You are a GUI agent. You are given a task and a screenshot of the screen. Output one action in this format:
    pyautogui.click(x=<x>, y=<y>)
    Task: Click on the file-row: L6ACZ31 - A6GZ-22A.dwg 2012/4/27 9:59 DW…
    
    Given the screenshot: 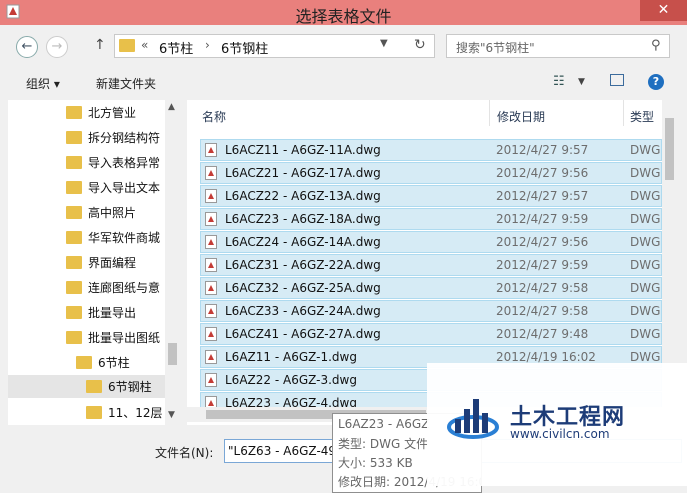 What is the action you would take?
    pyautogui.click(x=431, y=265)
    